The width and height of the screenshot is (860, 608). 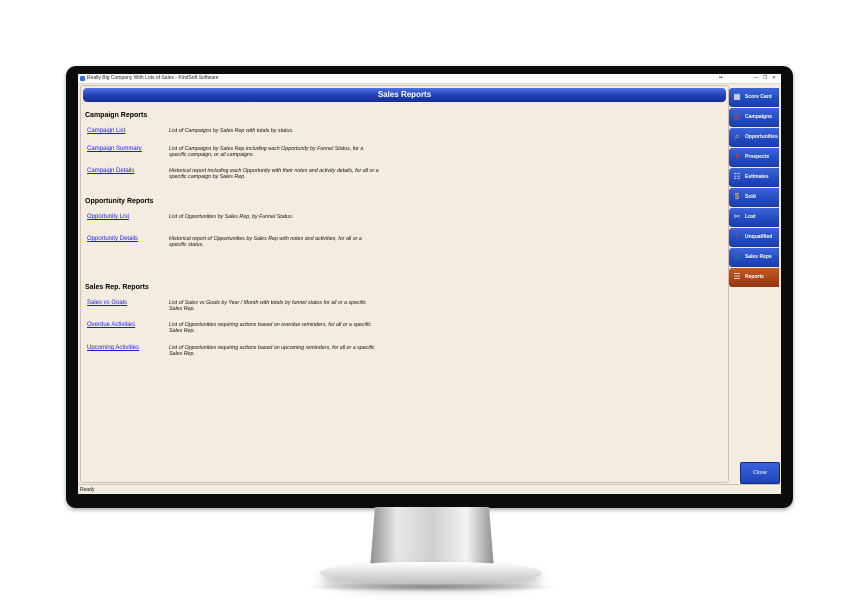 I want to click on monitor-stand-base, so click(x=431, y=573).